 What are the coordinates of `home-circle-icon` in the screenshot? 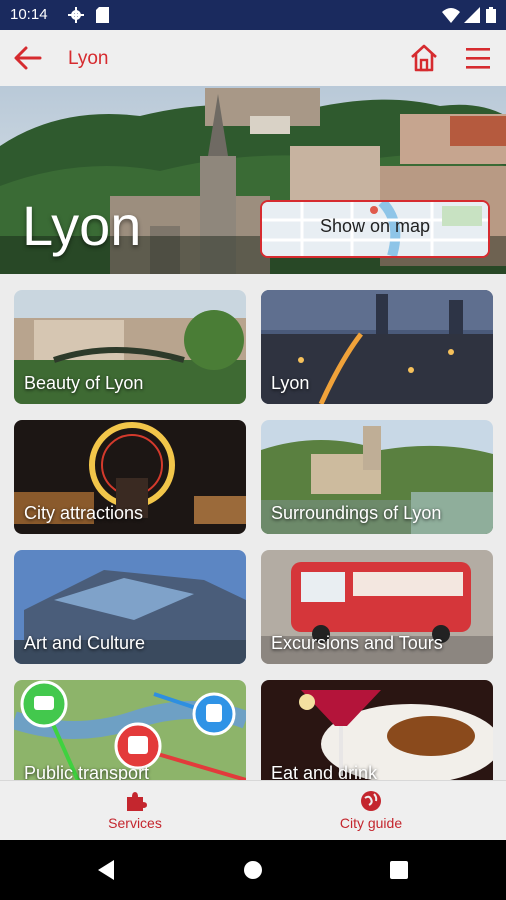 It's located at (253, 870).